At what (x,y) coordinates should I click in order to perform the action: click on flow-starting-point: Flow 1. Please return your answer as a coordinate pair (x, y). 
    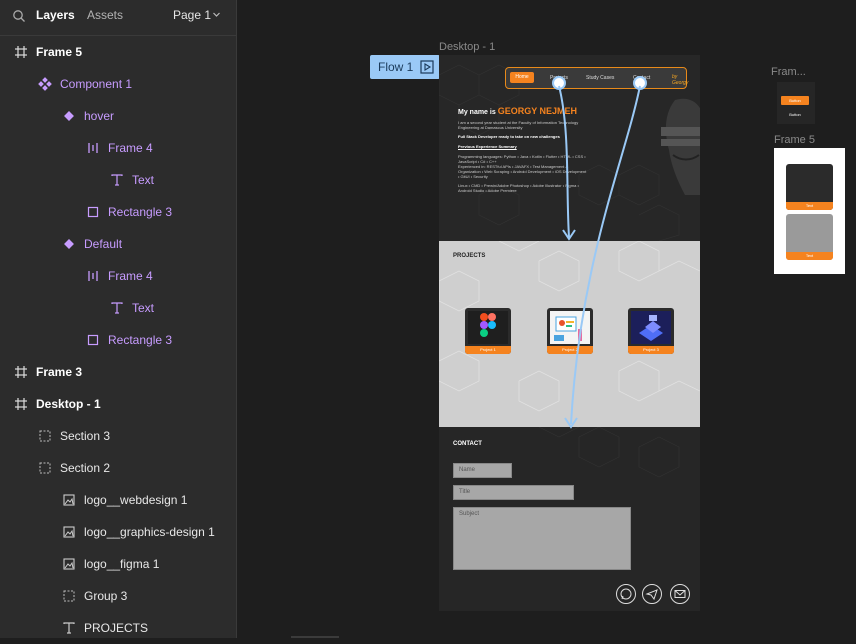
    Looking at the image, I should click on (405, 67).